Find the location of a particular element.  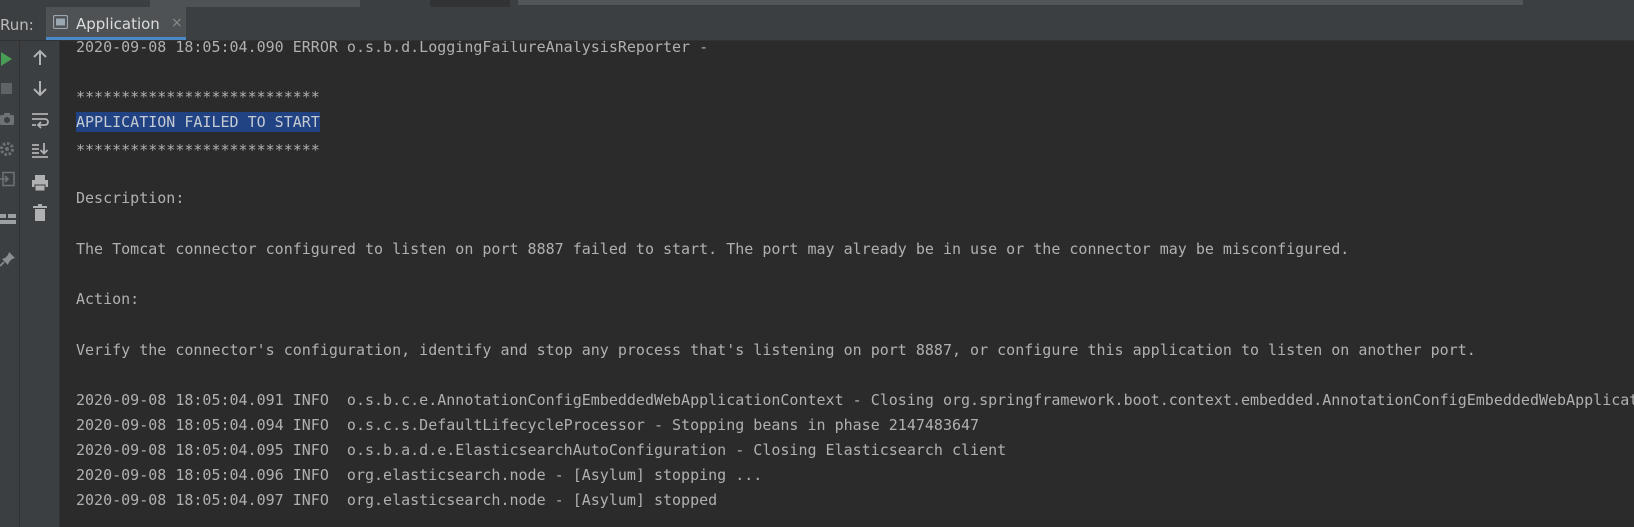

arrow-down-icon is located at coordinates (40, 88).